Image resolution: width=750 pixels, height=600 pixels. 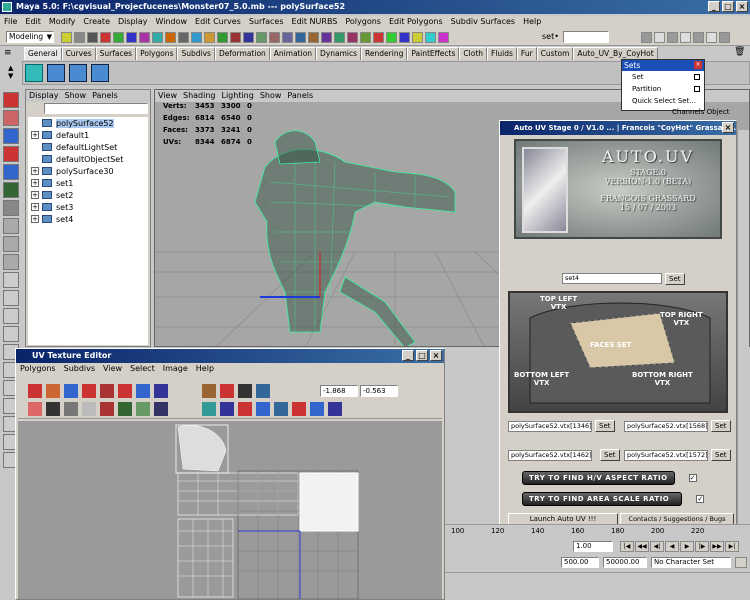 What do you see at coordinates (743, 330) in the screenshot?
I see `channel-scrollbar` at bounding box center [743, 330].